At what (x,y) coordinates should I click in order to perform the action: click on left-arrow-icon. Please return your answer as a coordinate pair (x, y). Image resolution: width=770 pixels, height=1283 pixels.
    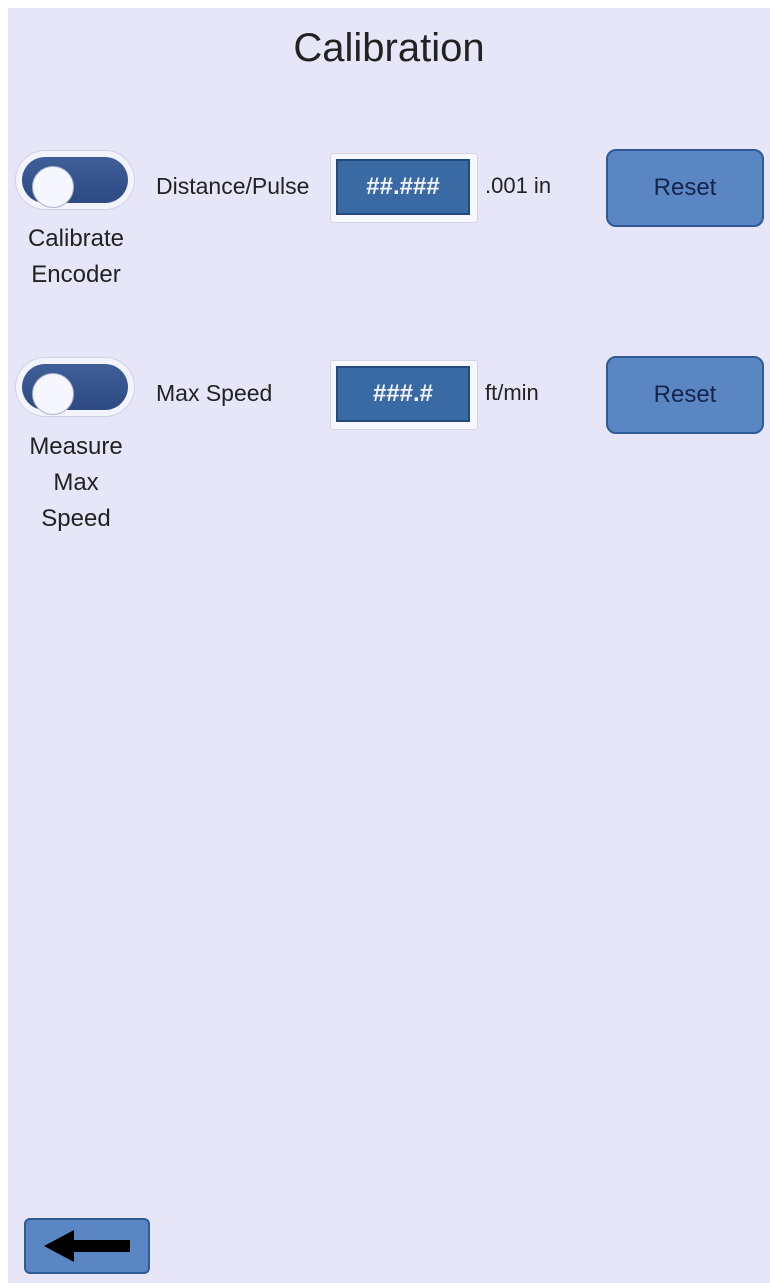
    Looking at the image, I should click on (87, 1246).